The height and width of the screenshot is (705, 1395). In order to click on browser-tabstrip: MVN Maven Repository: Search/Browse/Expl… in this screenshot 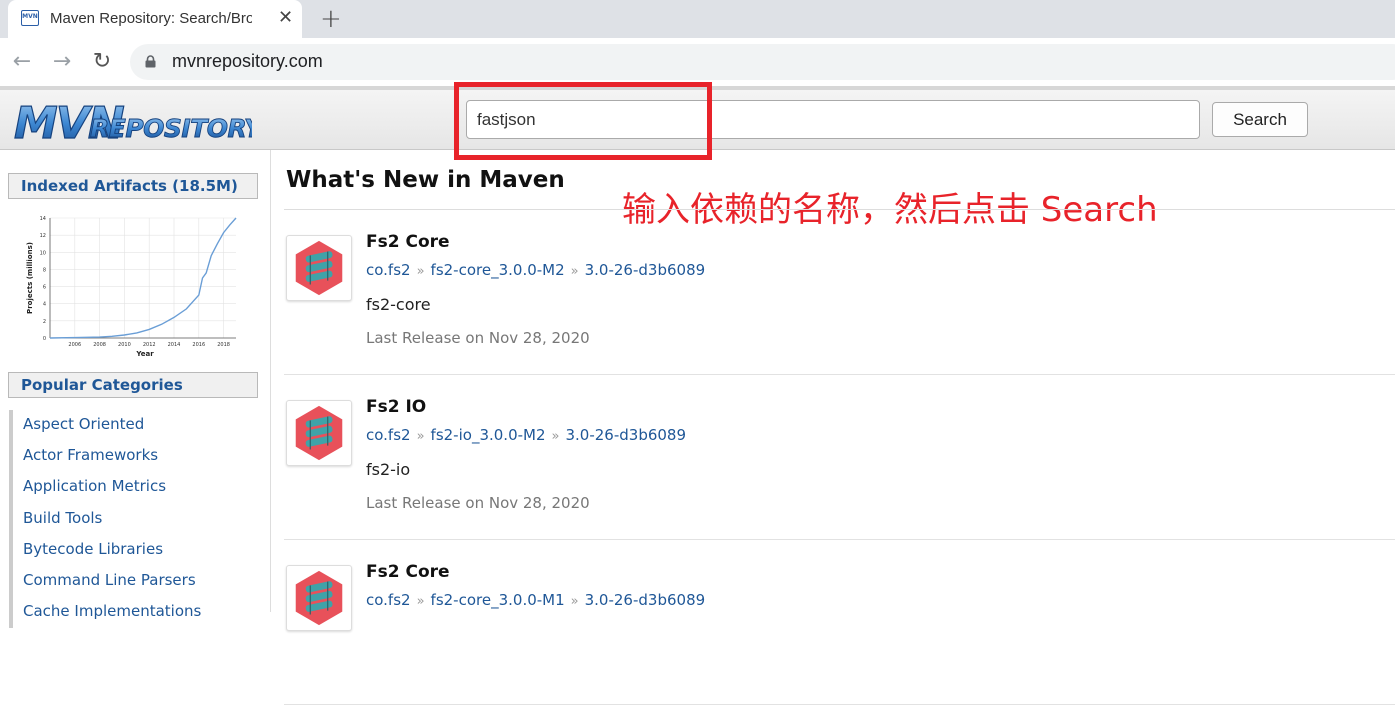, I will do `click(697, 19)`.